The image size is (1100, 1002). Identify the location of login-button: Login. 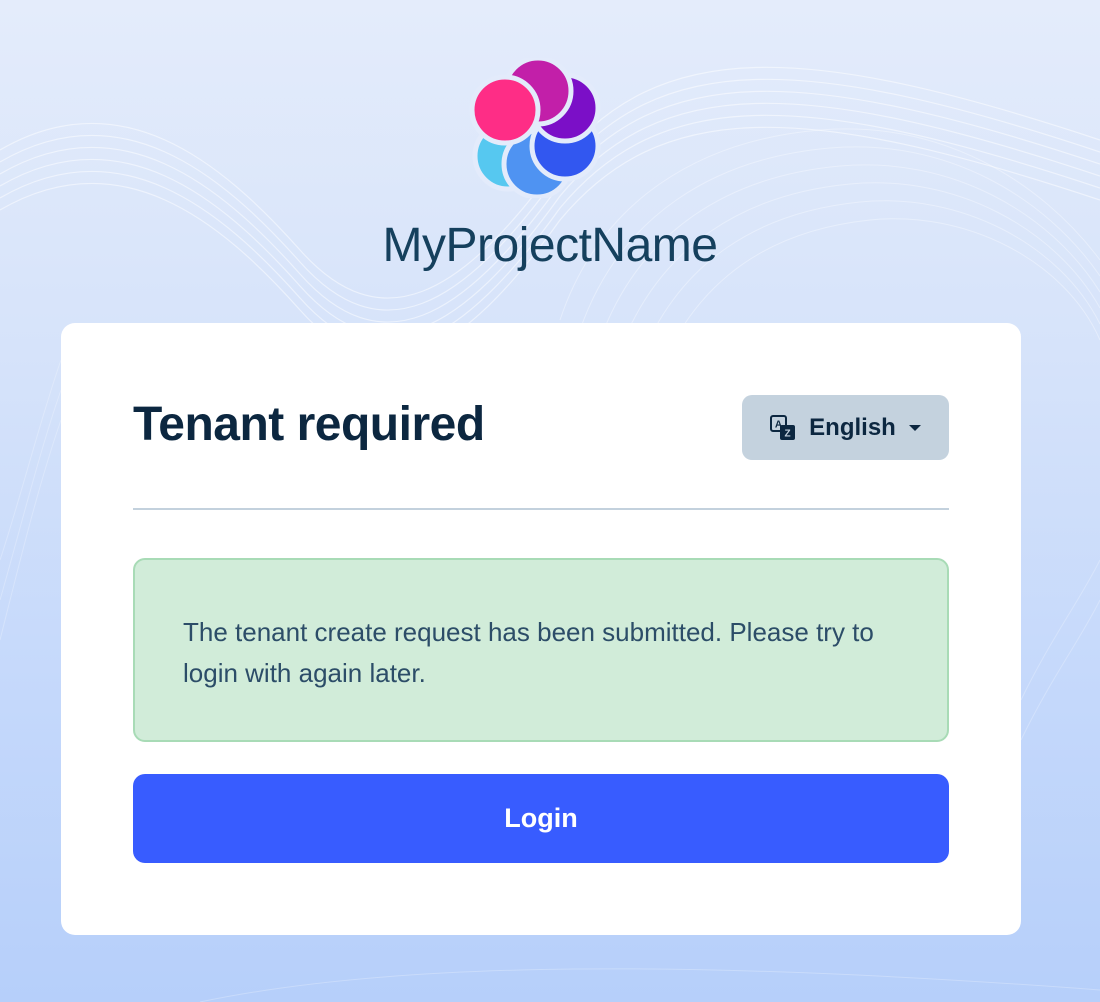
(541, 818).